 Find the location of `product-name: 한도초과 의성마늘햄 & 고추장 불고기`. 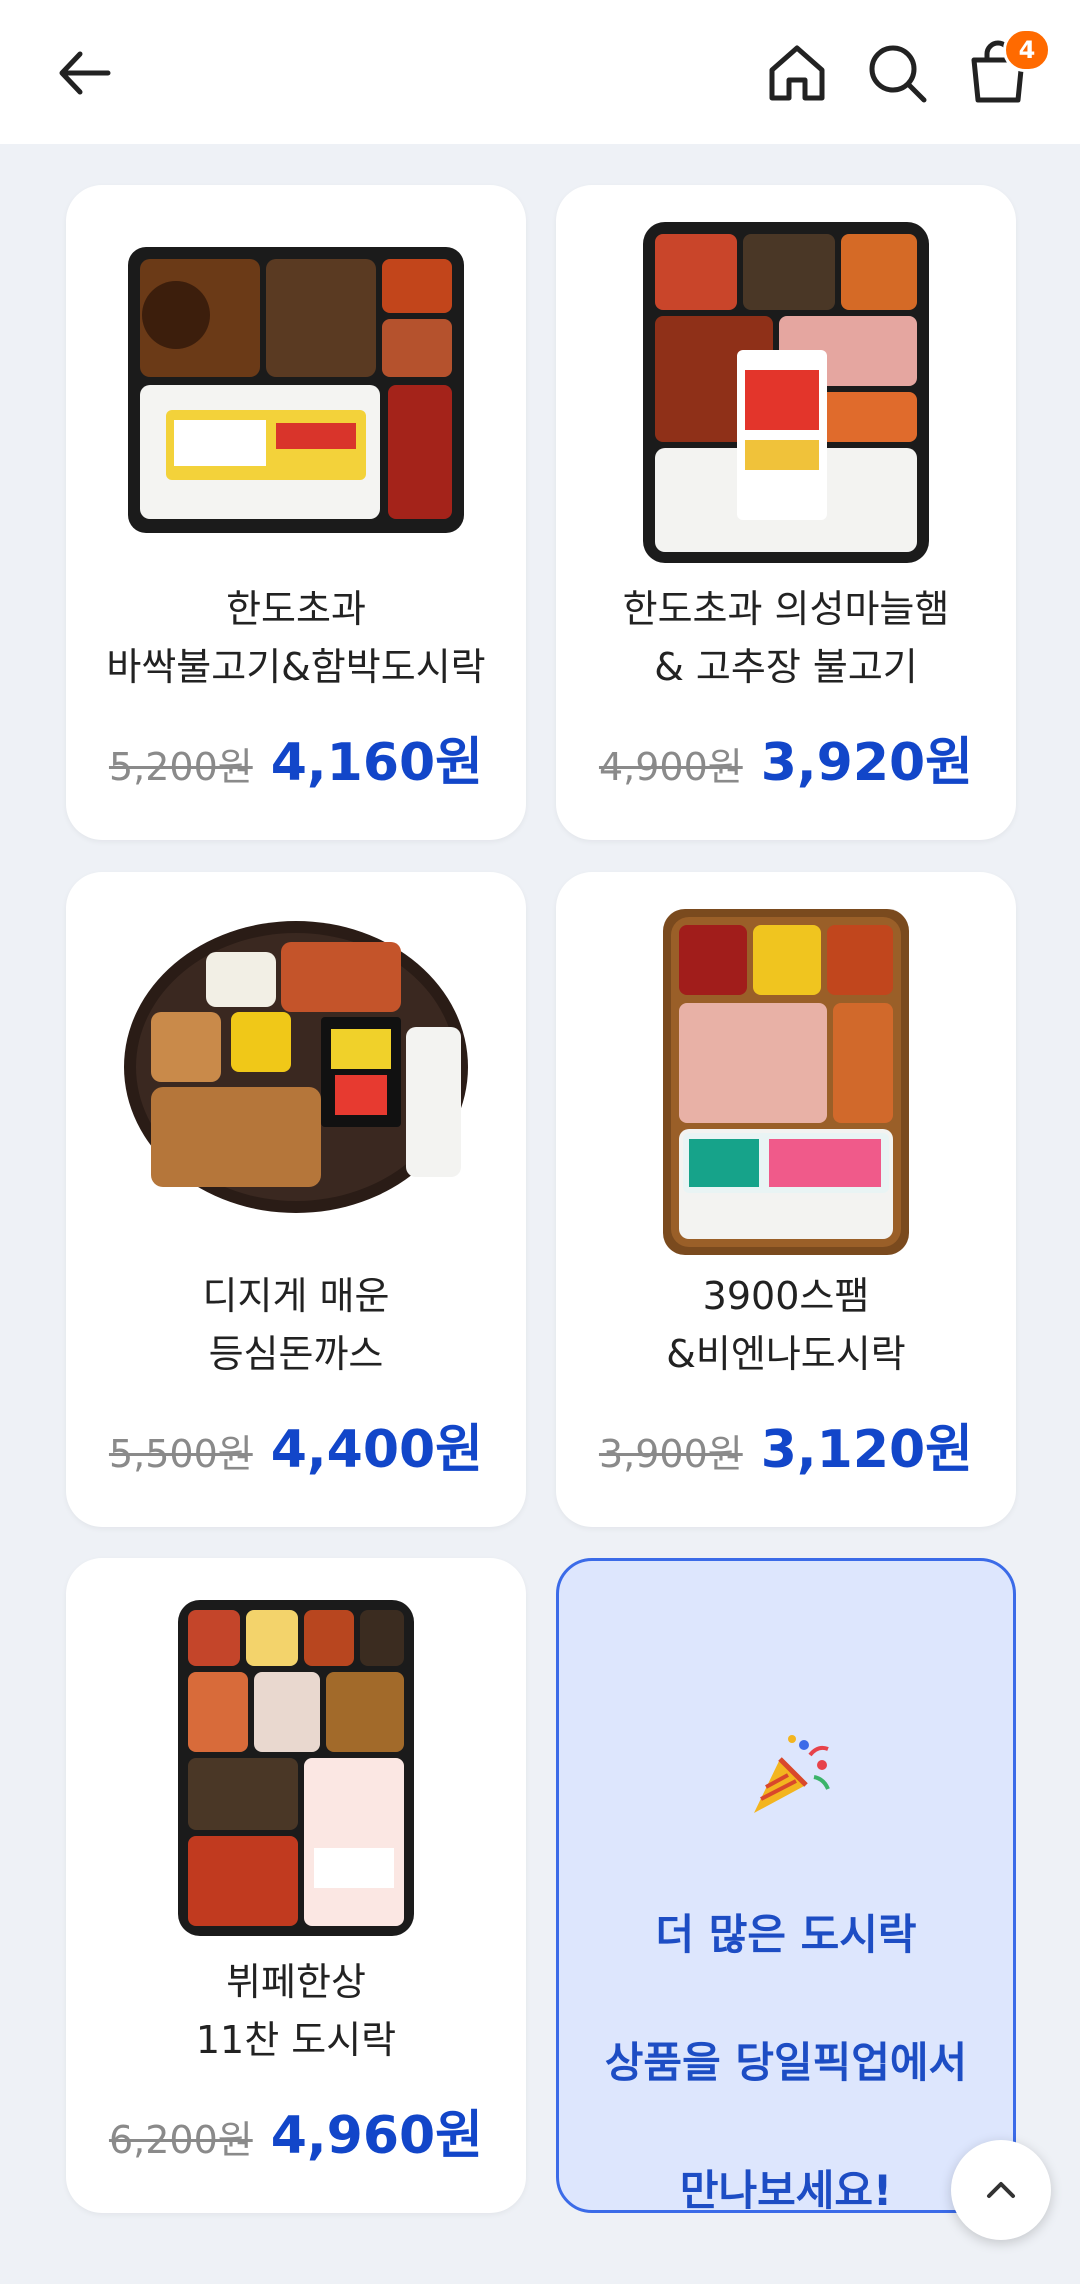

product-name: 한도초과 의성마늘햄 & 고추장 불고기 is located at coordinates (786, 638).